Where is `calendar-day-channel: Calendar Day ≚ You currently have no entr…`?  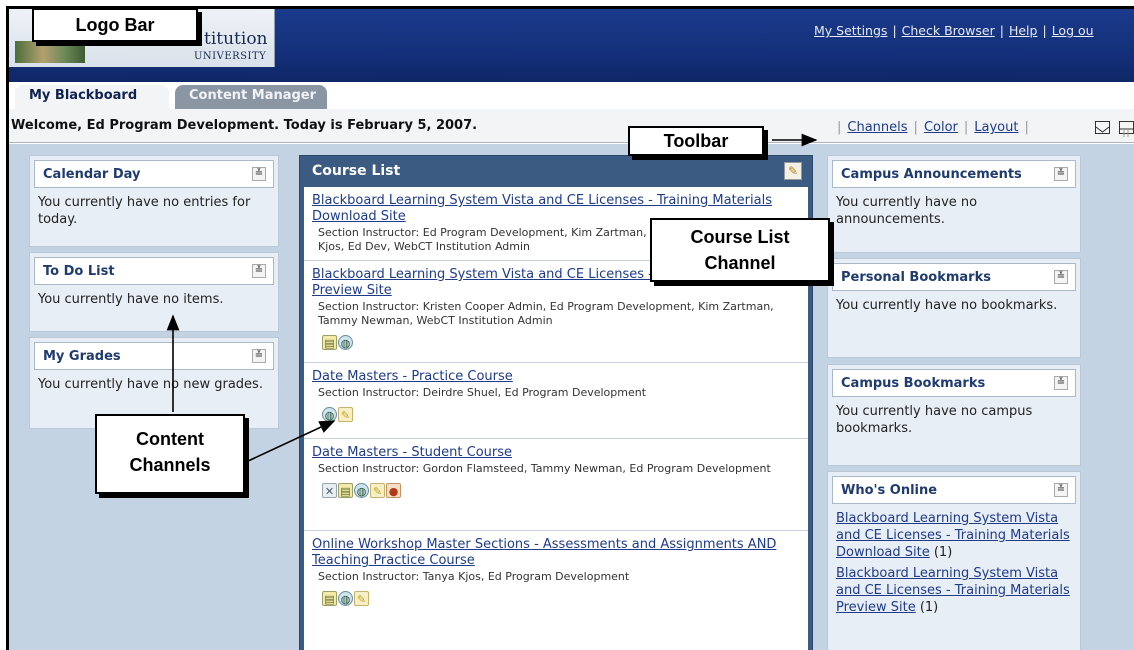 calendar-day-channel: Calendar Day ≚ You currently have no entr… is located at coordinates (154, 201).